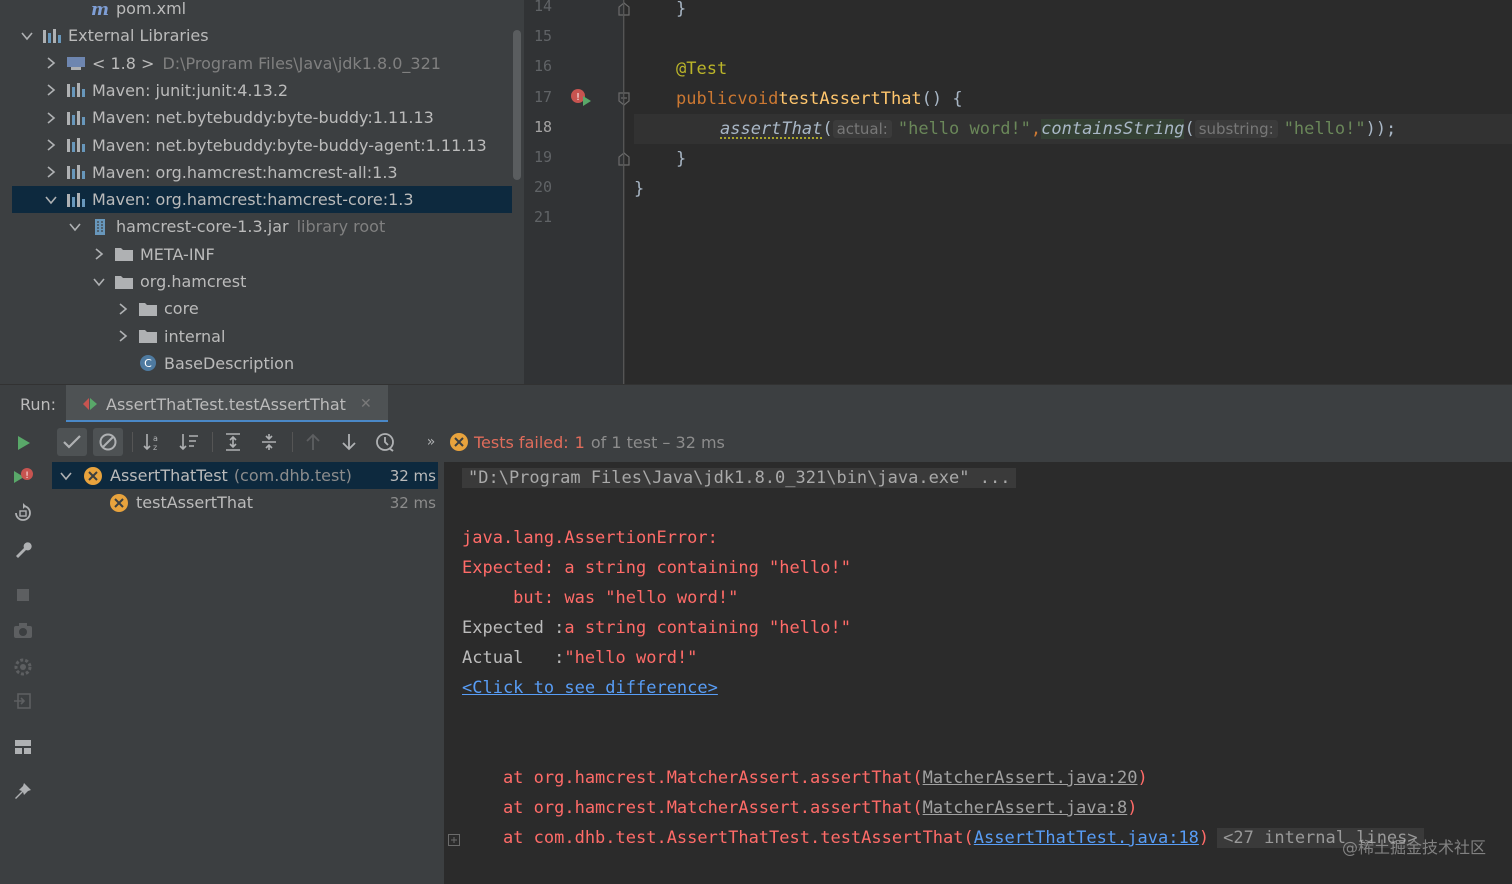 The image size is (1512, 884). What do you see at coordinates (385, 442) in the screenshot?
I see `test-history-button` at bounding box center [385, 442].